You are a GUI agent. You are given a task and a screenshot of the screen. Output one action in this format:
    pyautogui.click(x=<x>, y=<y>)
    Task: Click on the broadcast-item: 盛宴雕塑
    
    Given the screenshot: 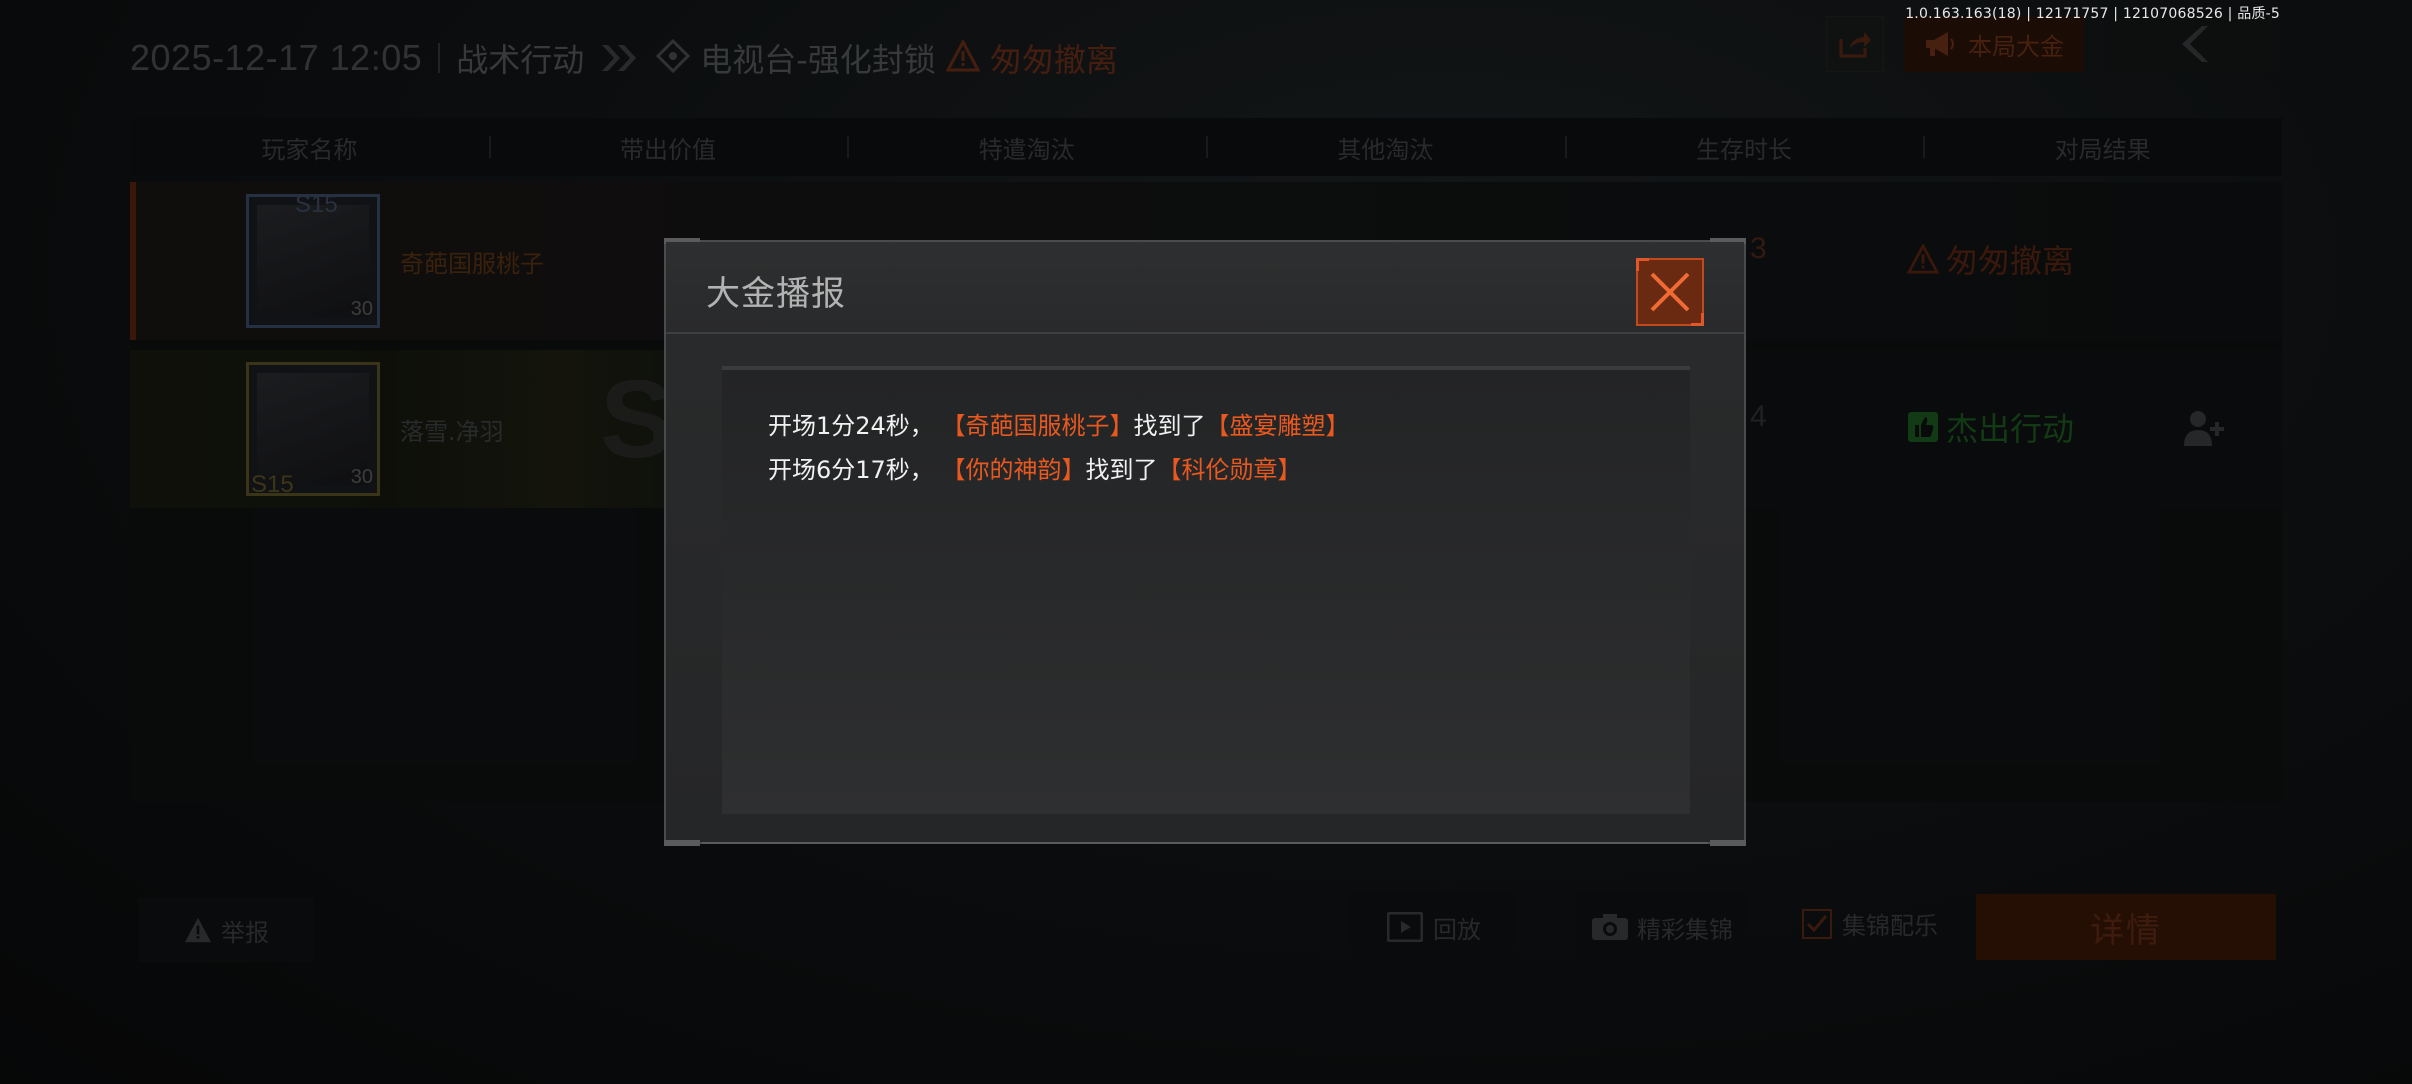 What is the action you would take?
    pyautogui.click(x=1277, y=426)
    